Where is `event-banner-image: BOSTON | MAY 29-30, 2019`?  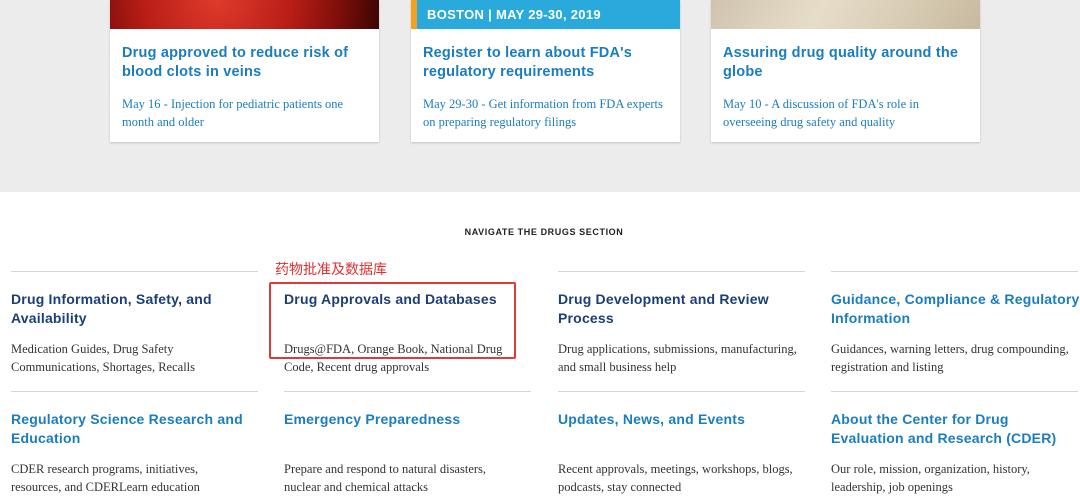
event-banner-image: BOSTON | MAY 29-30, 2019 is located at coordinates (545, 14).